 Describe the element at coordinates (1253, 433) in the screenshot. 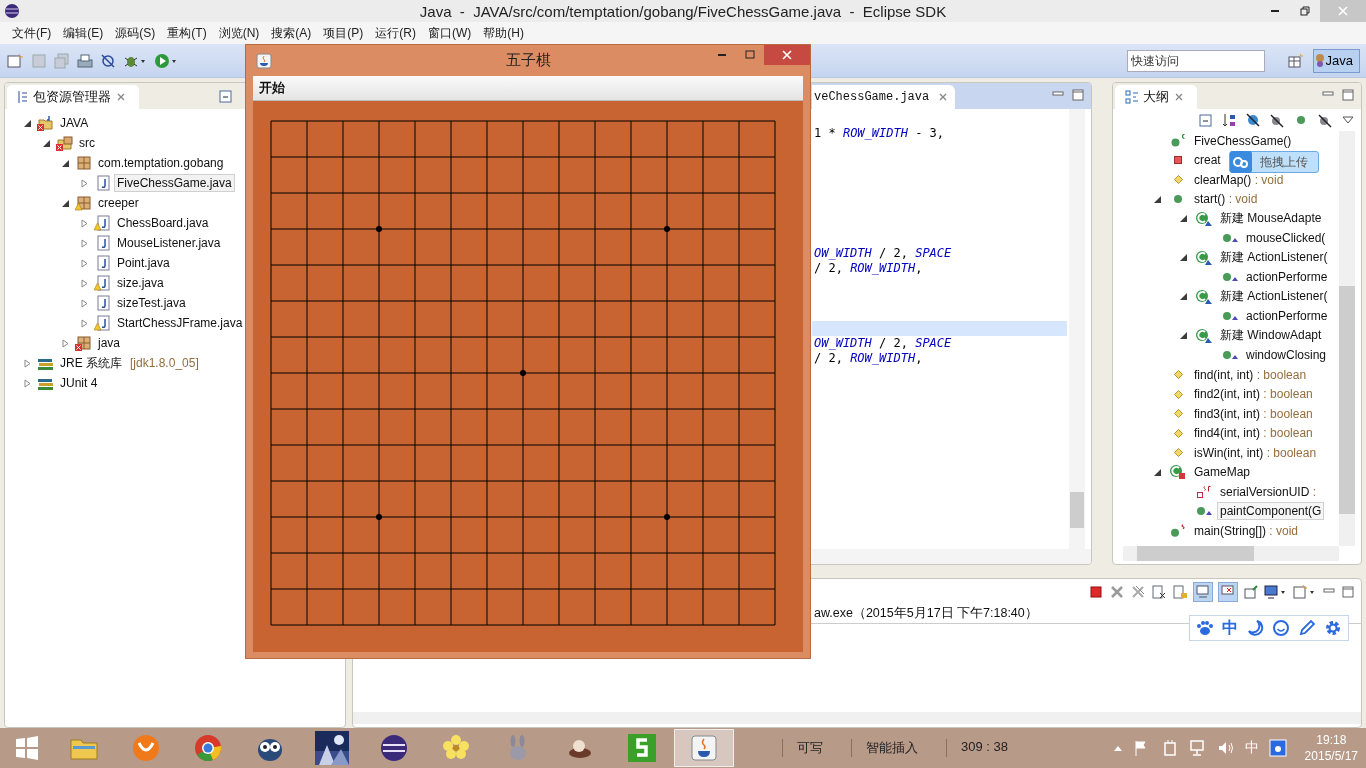

I see `outline-item: find4(int, int) : boolean` at that location.